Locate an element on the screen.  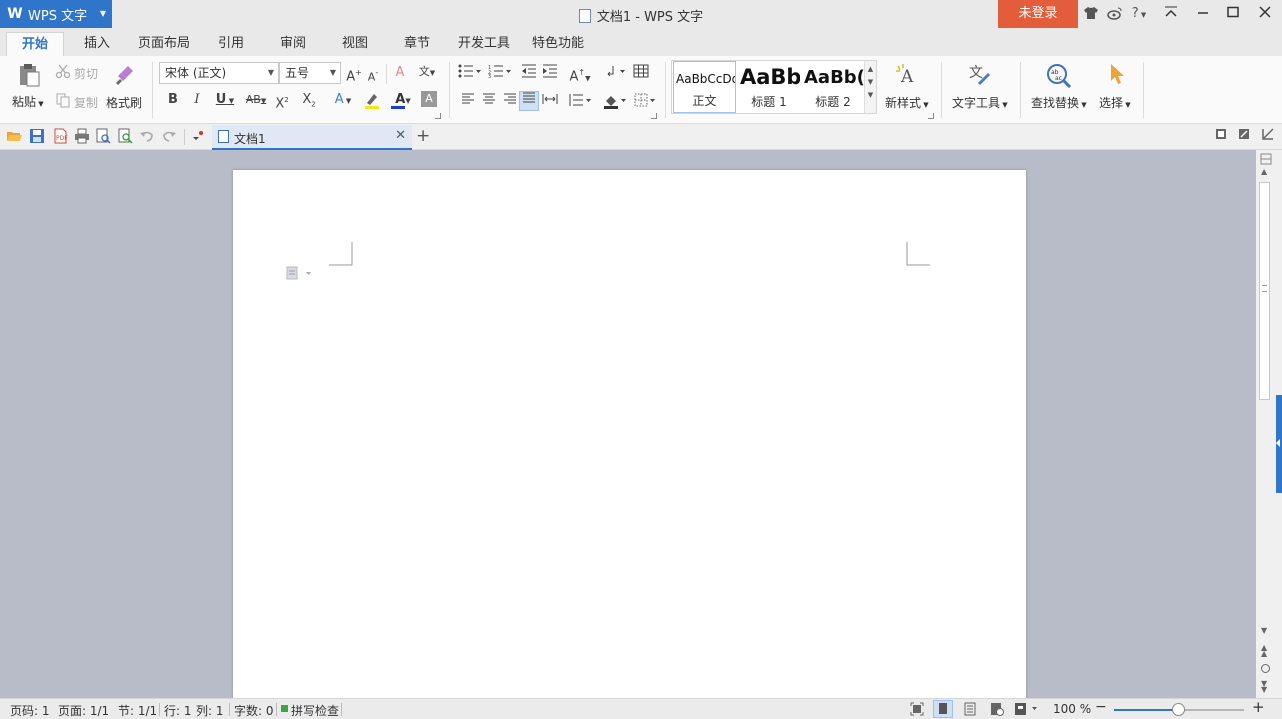
tab-page-layout: 页面布局 is located at coordinates (164, 44).